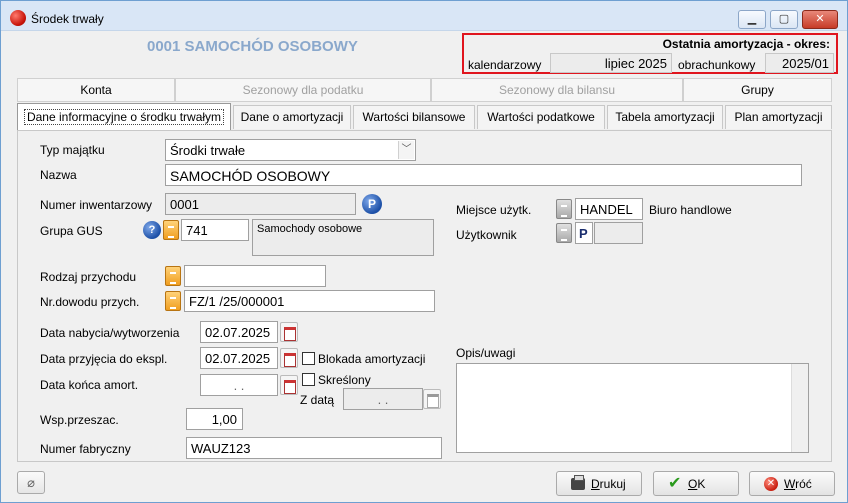 Image resolution: width=848 pixels, height=503 pixels. Describe the element at coordinates (414, 117) in the screenshot. I see `tab-balance-values: Wartości bilansowe` at that location.